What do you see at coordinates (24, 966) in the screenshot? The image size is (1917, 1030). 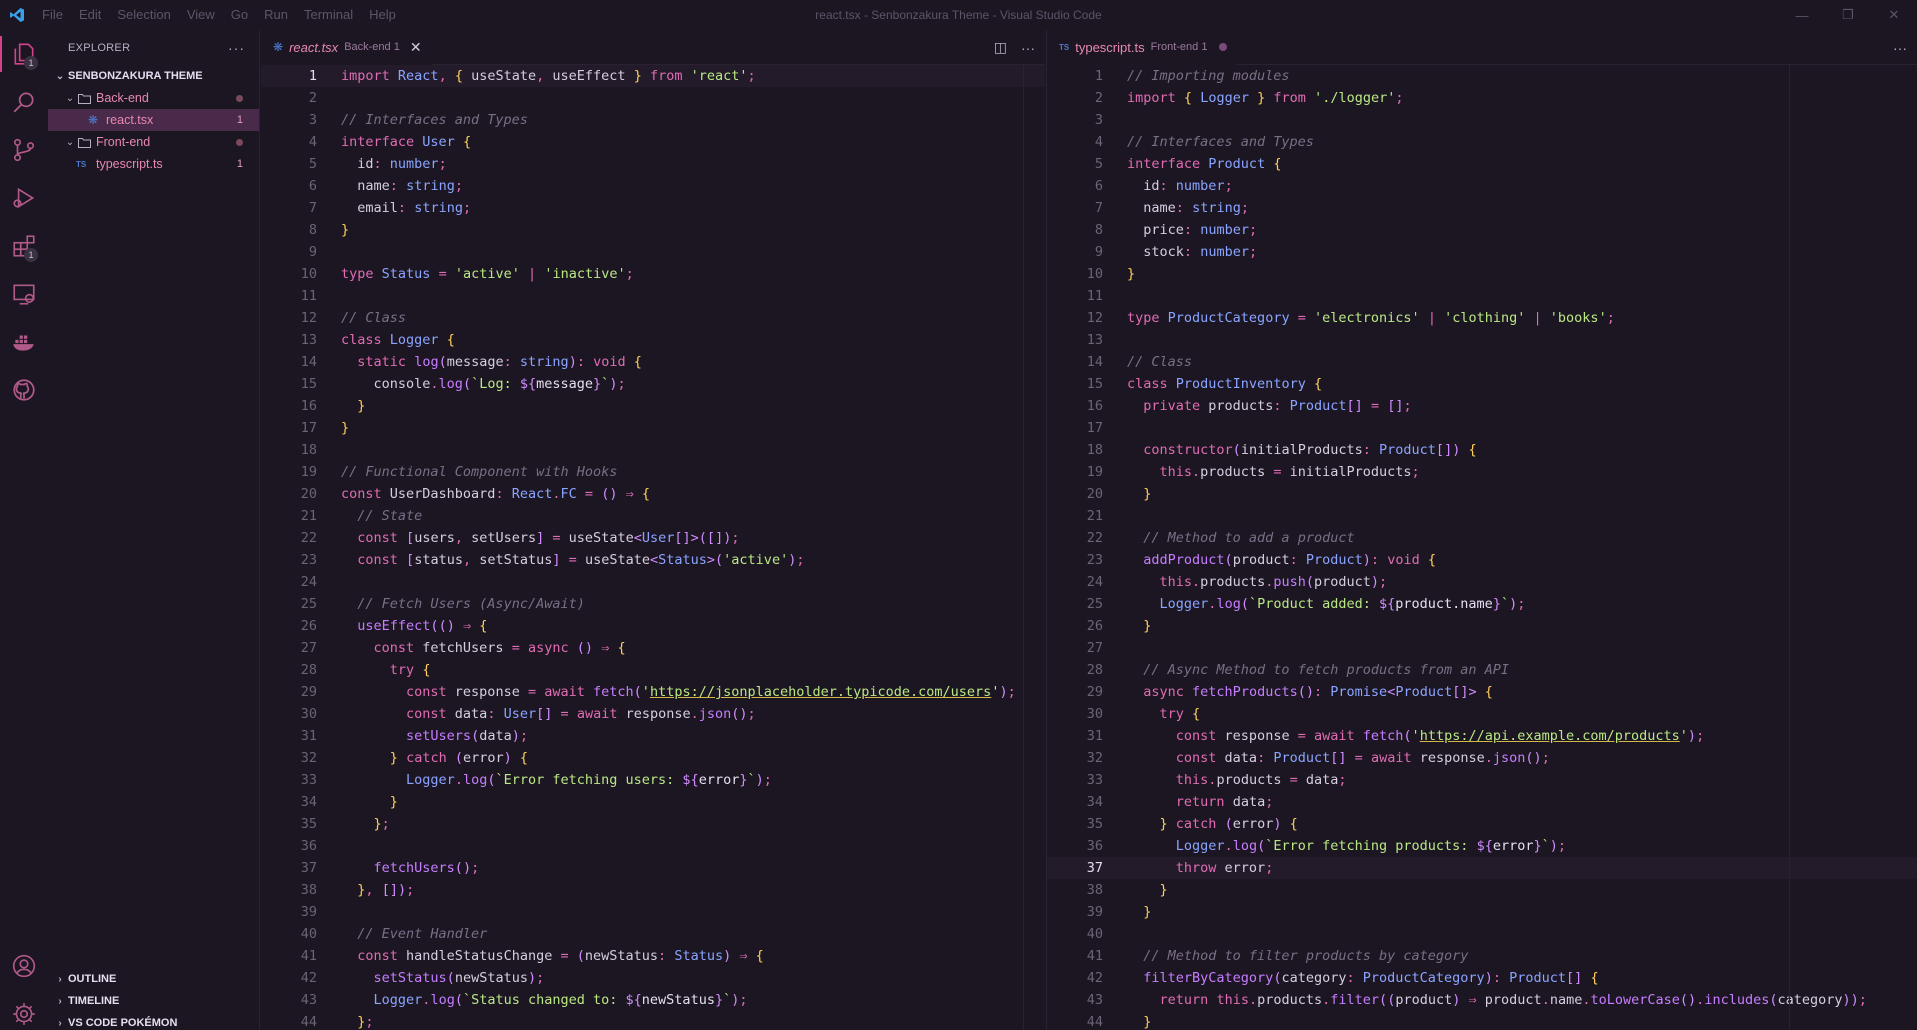 I see `account-icon` at bounding box center [24, 966].